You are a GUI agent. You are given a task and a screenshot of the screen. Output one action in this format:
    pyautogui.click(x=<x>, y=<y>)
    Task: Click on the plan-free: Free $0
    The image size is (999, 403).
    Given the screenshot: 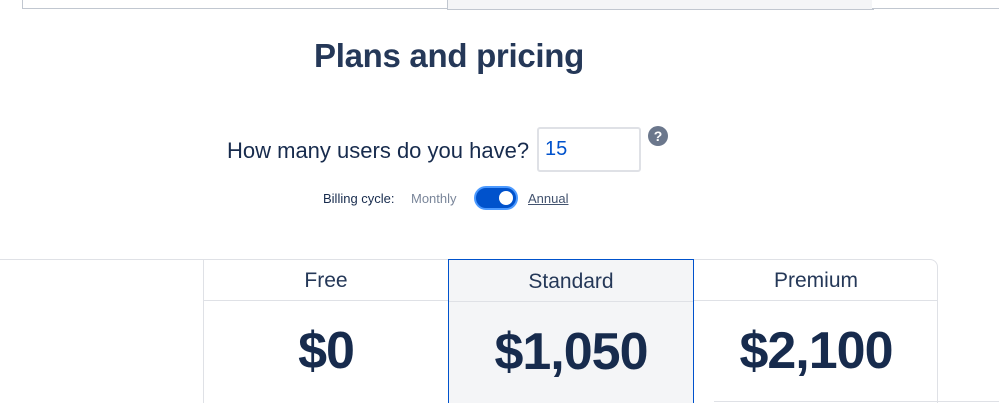 What is the action you would take?
    pyautogui.click(x=325, y=331)
    